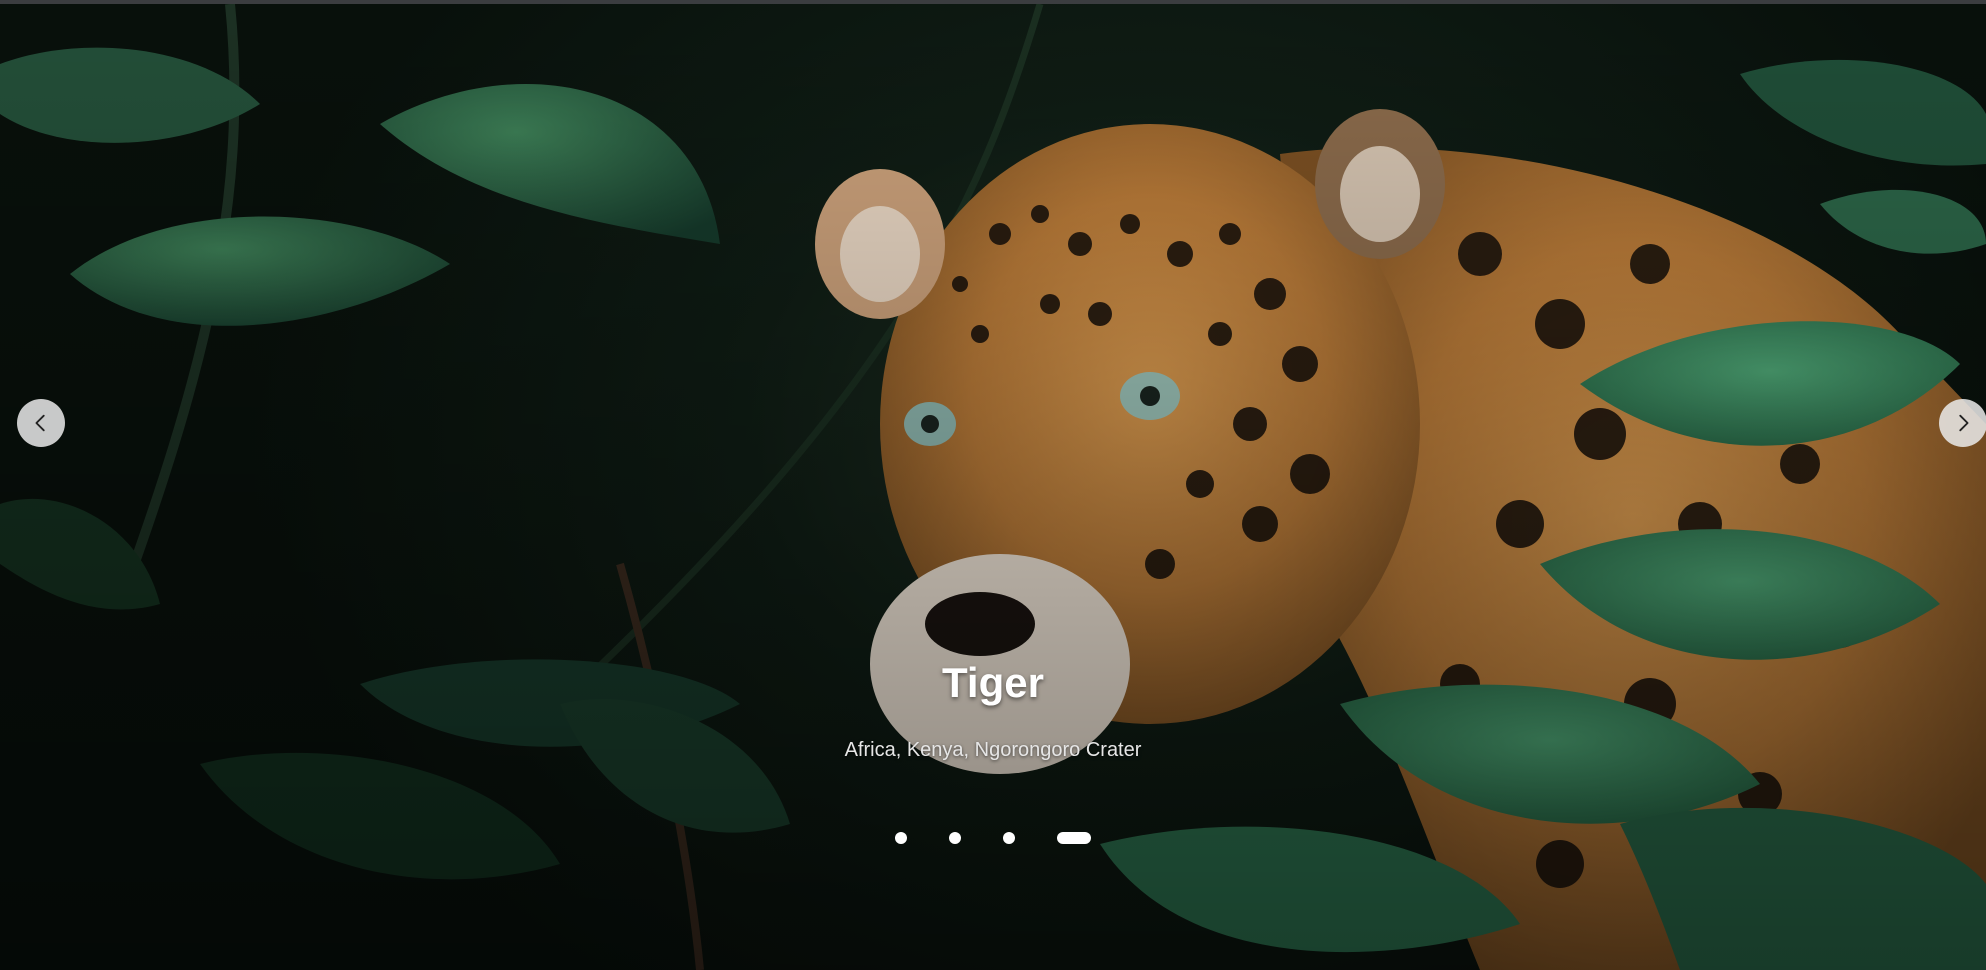 This screenshot has width=1986, height=970. I want to click on prev-slide-button, so click(41, 423).